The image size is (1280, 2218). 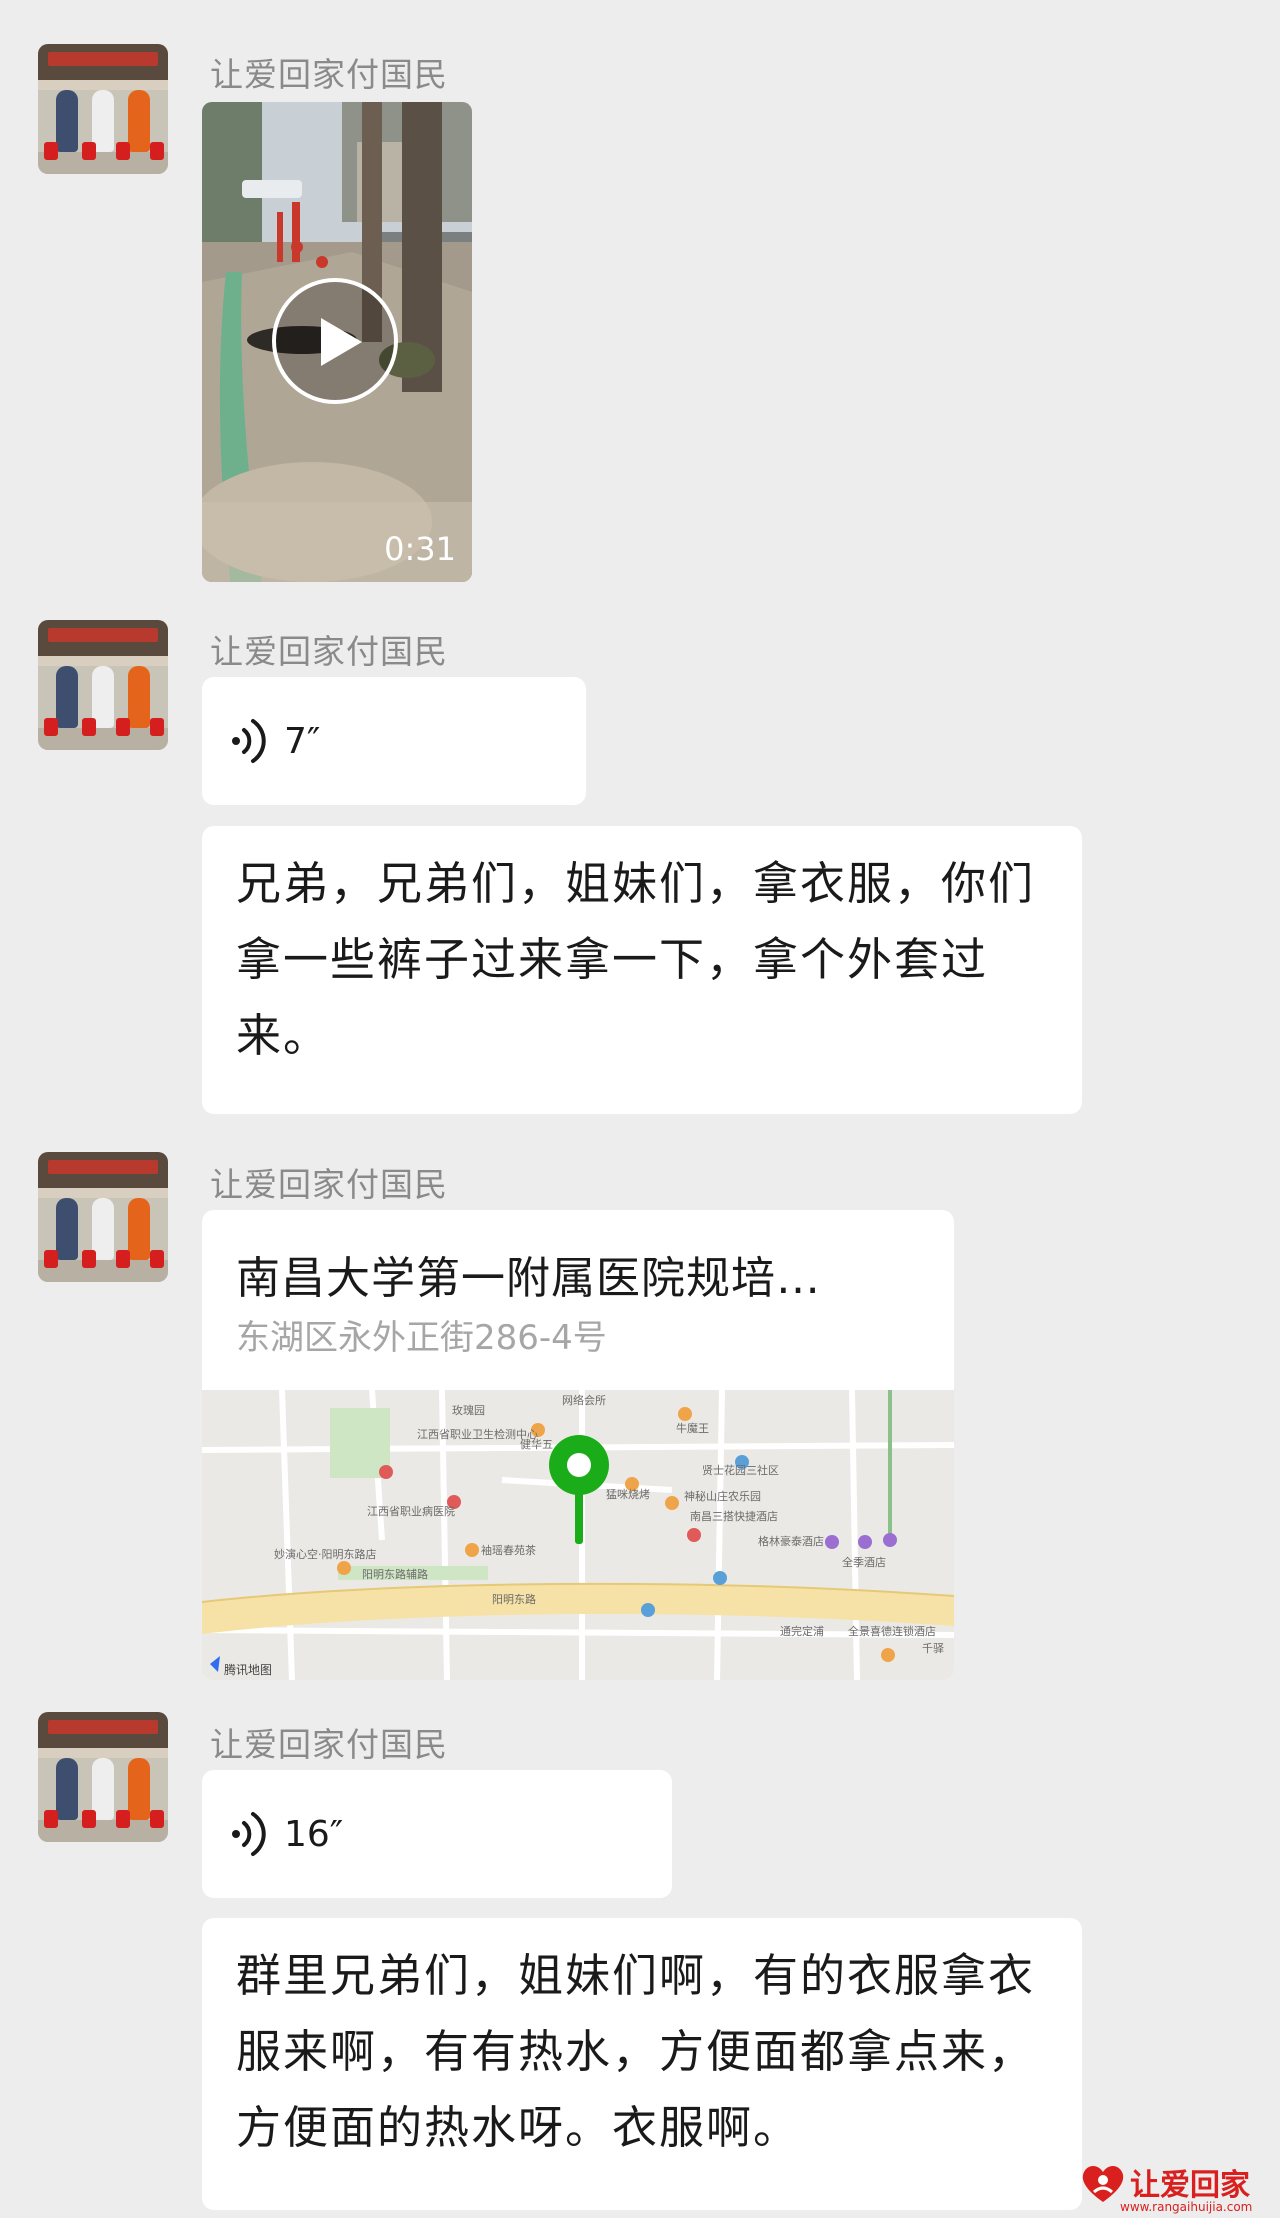 I want to click on voice-duration: 16″, so click(x=314, y=1834).